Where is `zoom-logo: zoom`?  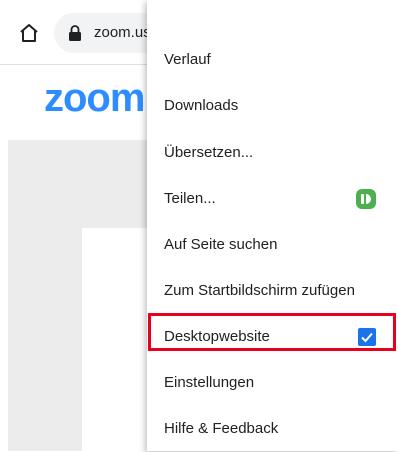
zoom-logo: zoom is located at coordinates (94, 98).